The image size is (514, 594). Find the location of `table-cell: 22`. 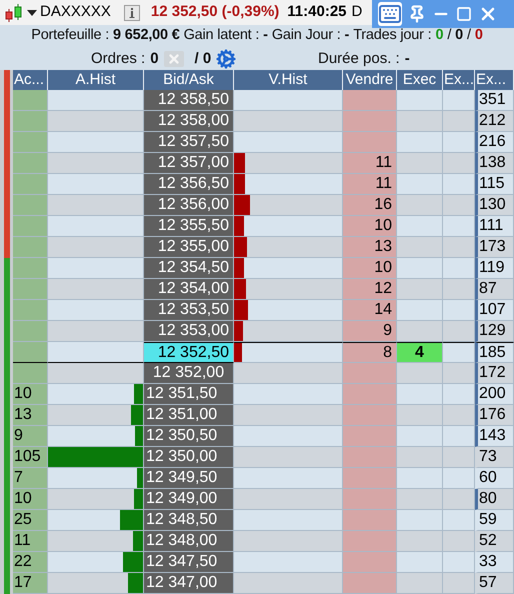

table-cell: 22 is located at coordinates (30, 562).